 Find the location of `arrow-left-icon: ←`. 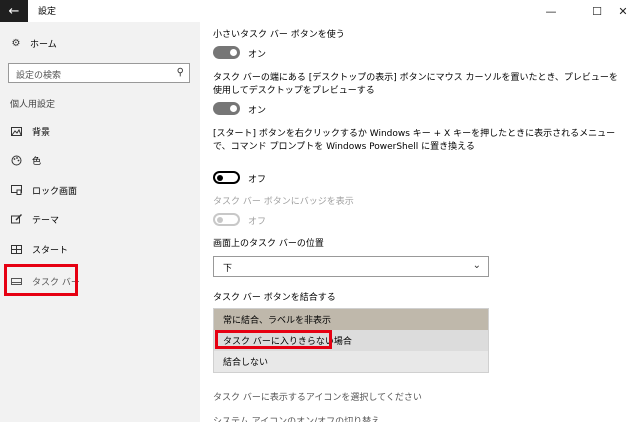

arrow-left-icon: ← is located at coordinates (14, 11).